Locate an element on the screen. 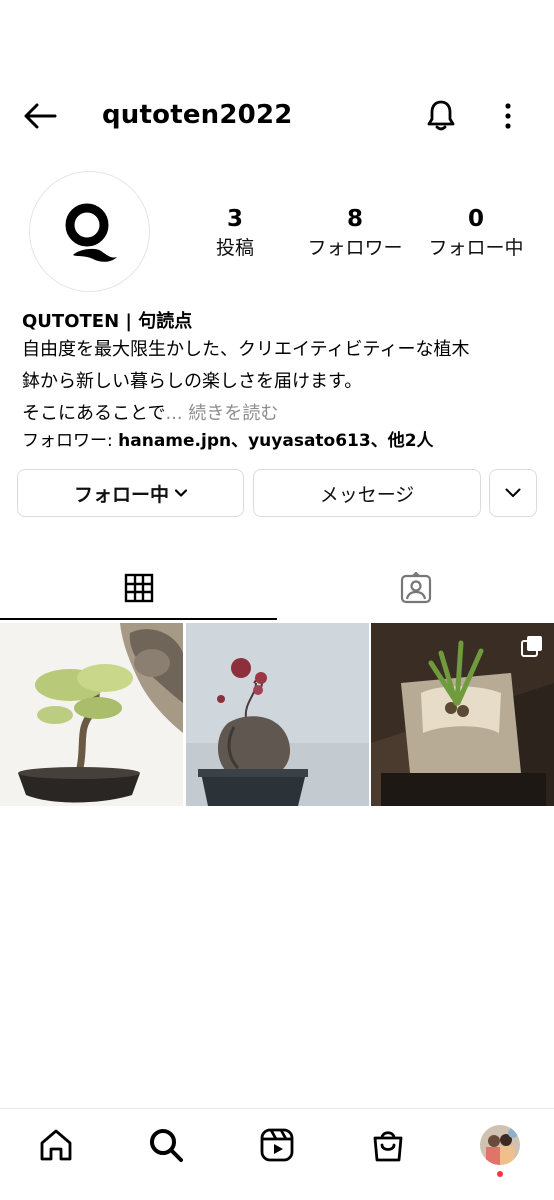 The height and width of the screenshot is (1200, 554). bell-icon is located at coordinates (441, 115).